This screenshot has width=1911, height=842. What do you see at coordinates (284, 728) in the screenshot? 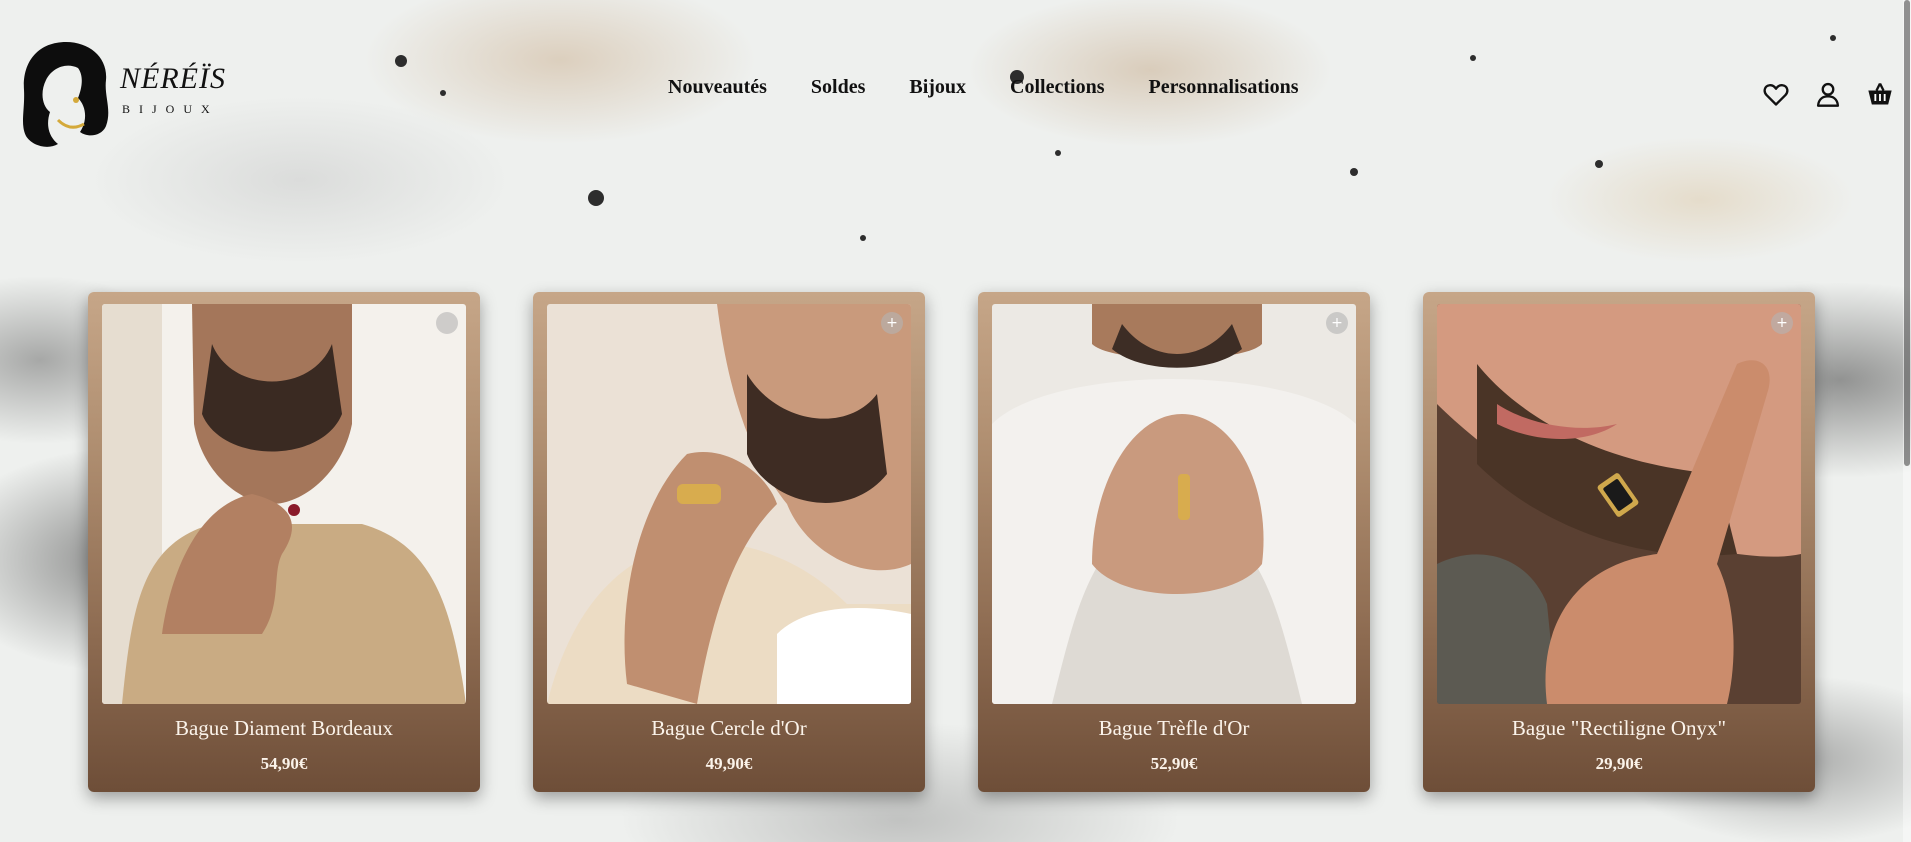
I see `product-title: Bague Diament Bordeaux` at bounding box center [284, 728].